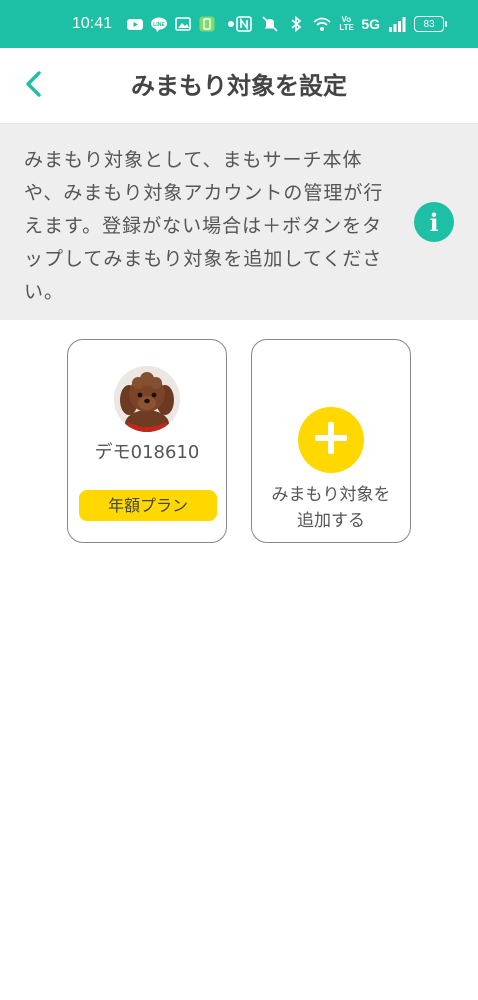 This screenshot has width=478, height=1000. What do you see at coordinates (397, 24) in the screenshot?
I see `signal-icon` at bounding box center [397, 24].